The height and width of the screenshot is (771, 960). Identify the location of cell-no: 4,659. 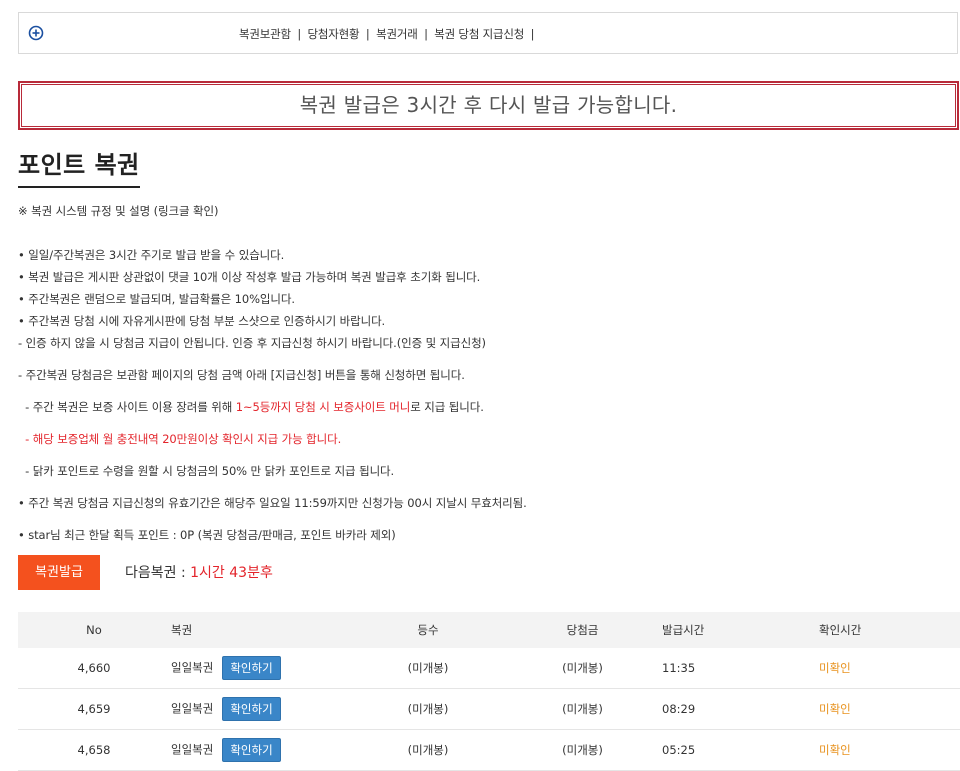
(94, 709).